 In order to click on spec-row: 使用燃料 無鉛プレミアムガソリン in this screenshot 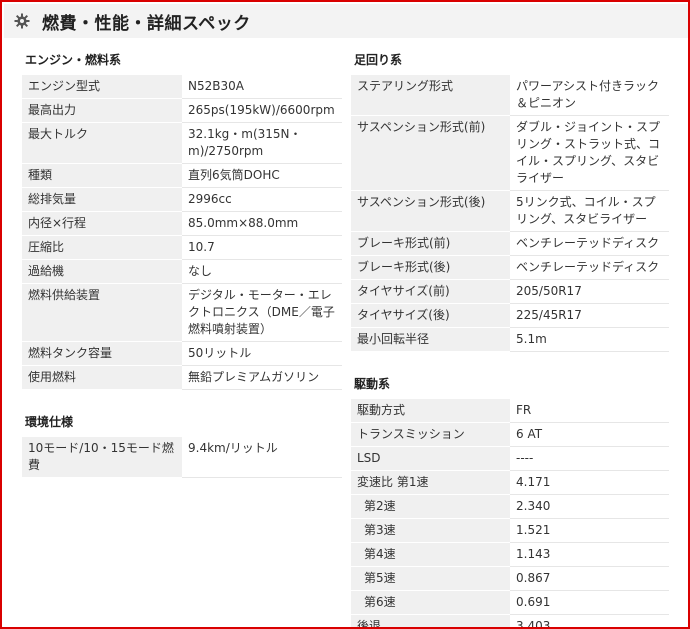, I will do `click(182, 377)`.